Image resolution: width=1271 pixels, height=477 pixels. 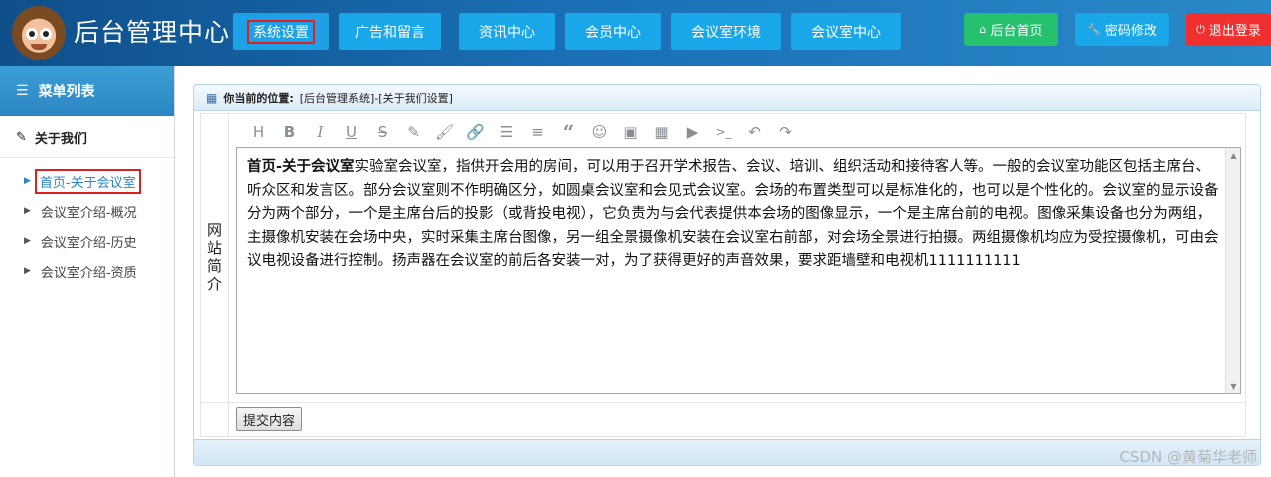 What do you see at coordinates (1130, 31) in the screenshot?
I see `change-password-label: 密码修改` at bounding box center [1130, 31].